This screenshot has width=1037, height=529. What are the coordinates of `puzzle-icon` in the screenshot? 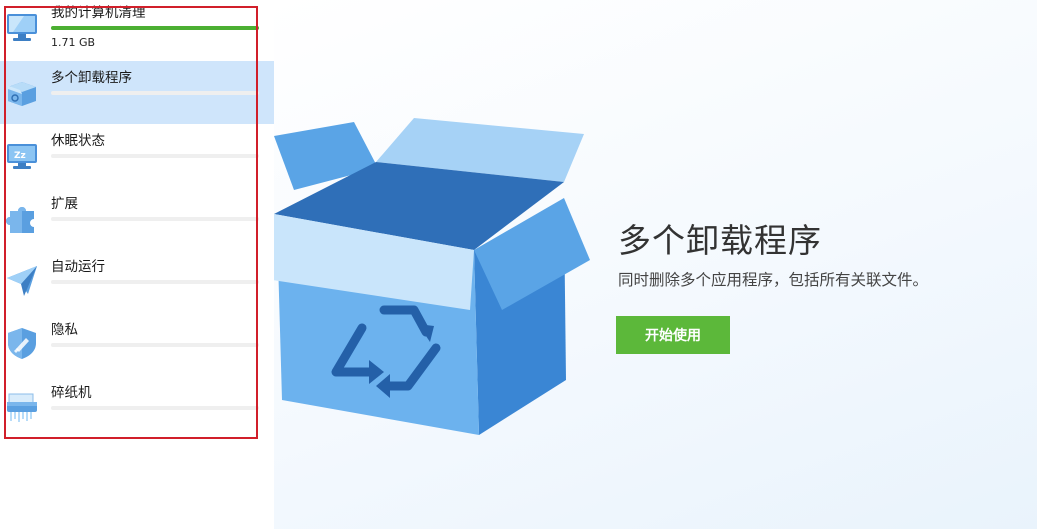 It's located at (22, 217).